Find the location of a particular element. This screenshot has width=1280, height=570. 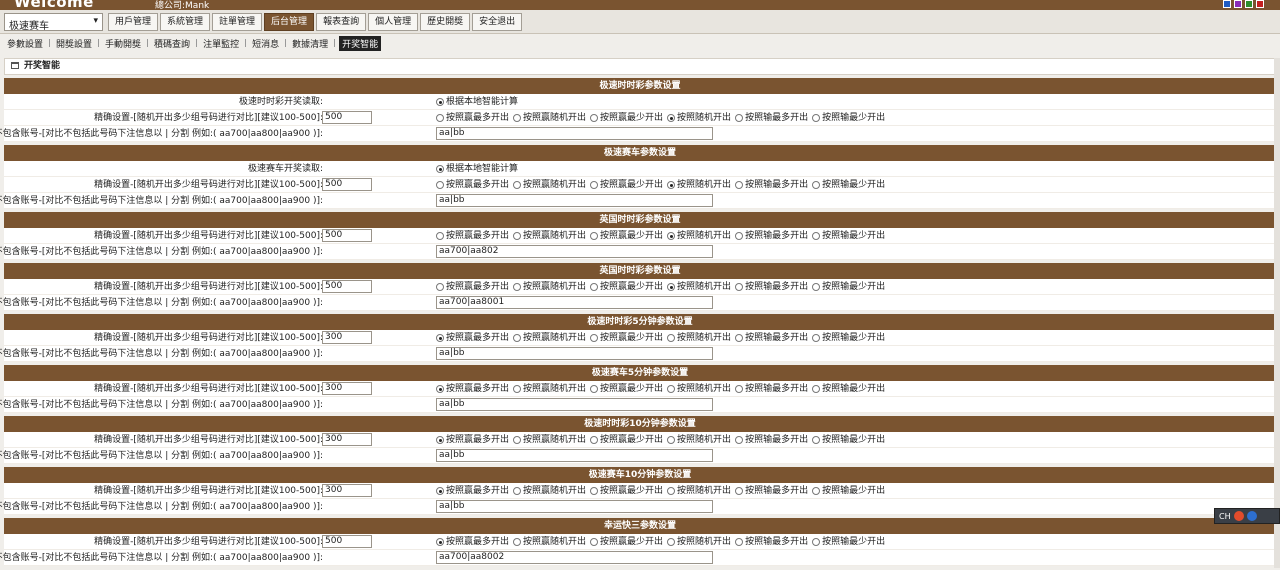

subnav-item-0: 參數設置 is located at coordinates (25, 43).